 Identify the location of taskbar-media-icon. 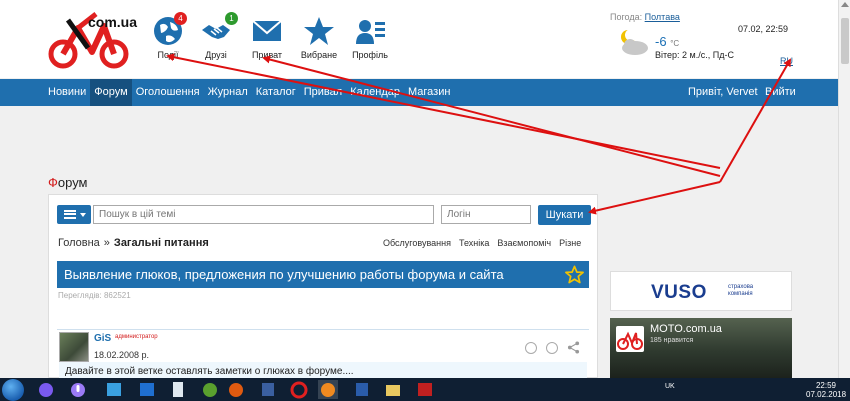
(236, 389).